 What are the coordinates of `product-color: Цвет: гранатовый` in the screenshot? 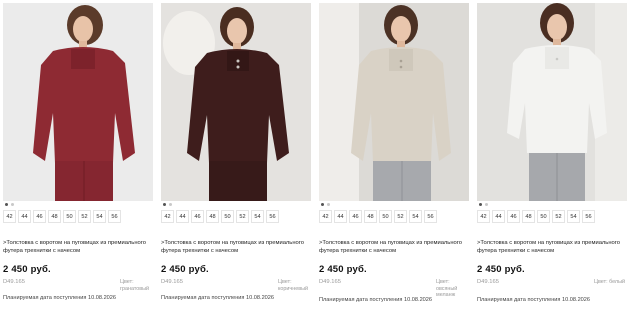 It's located at (134, 285).